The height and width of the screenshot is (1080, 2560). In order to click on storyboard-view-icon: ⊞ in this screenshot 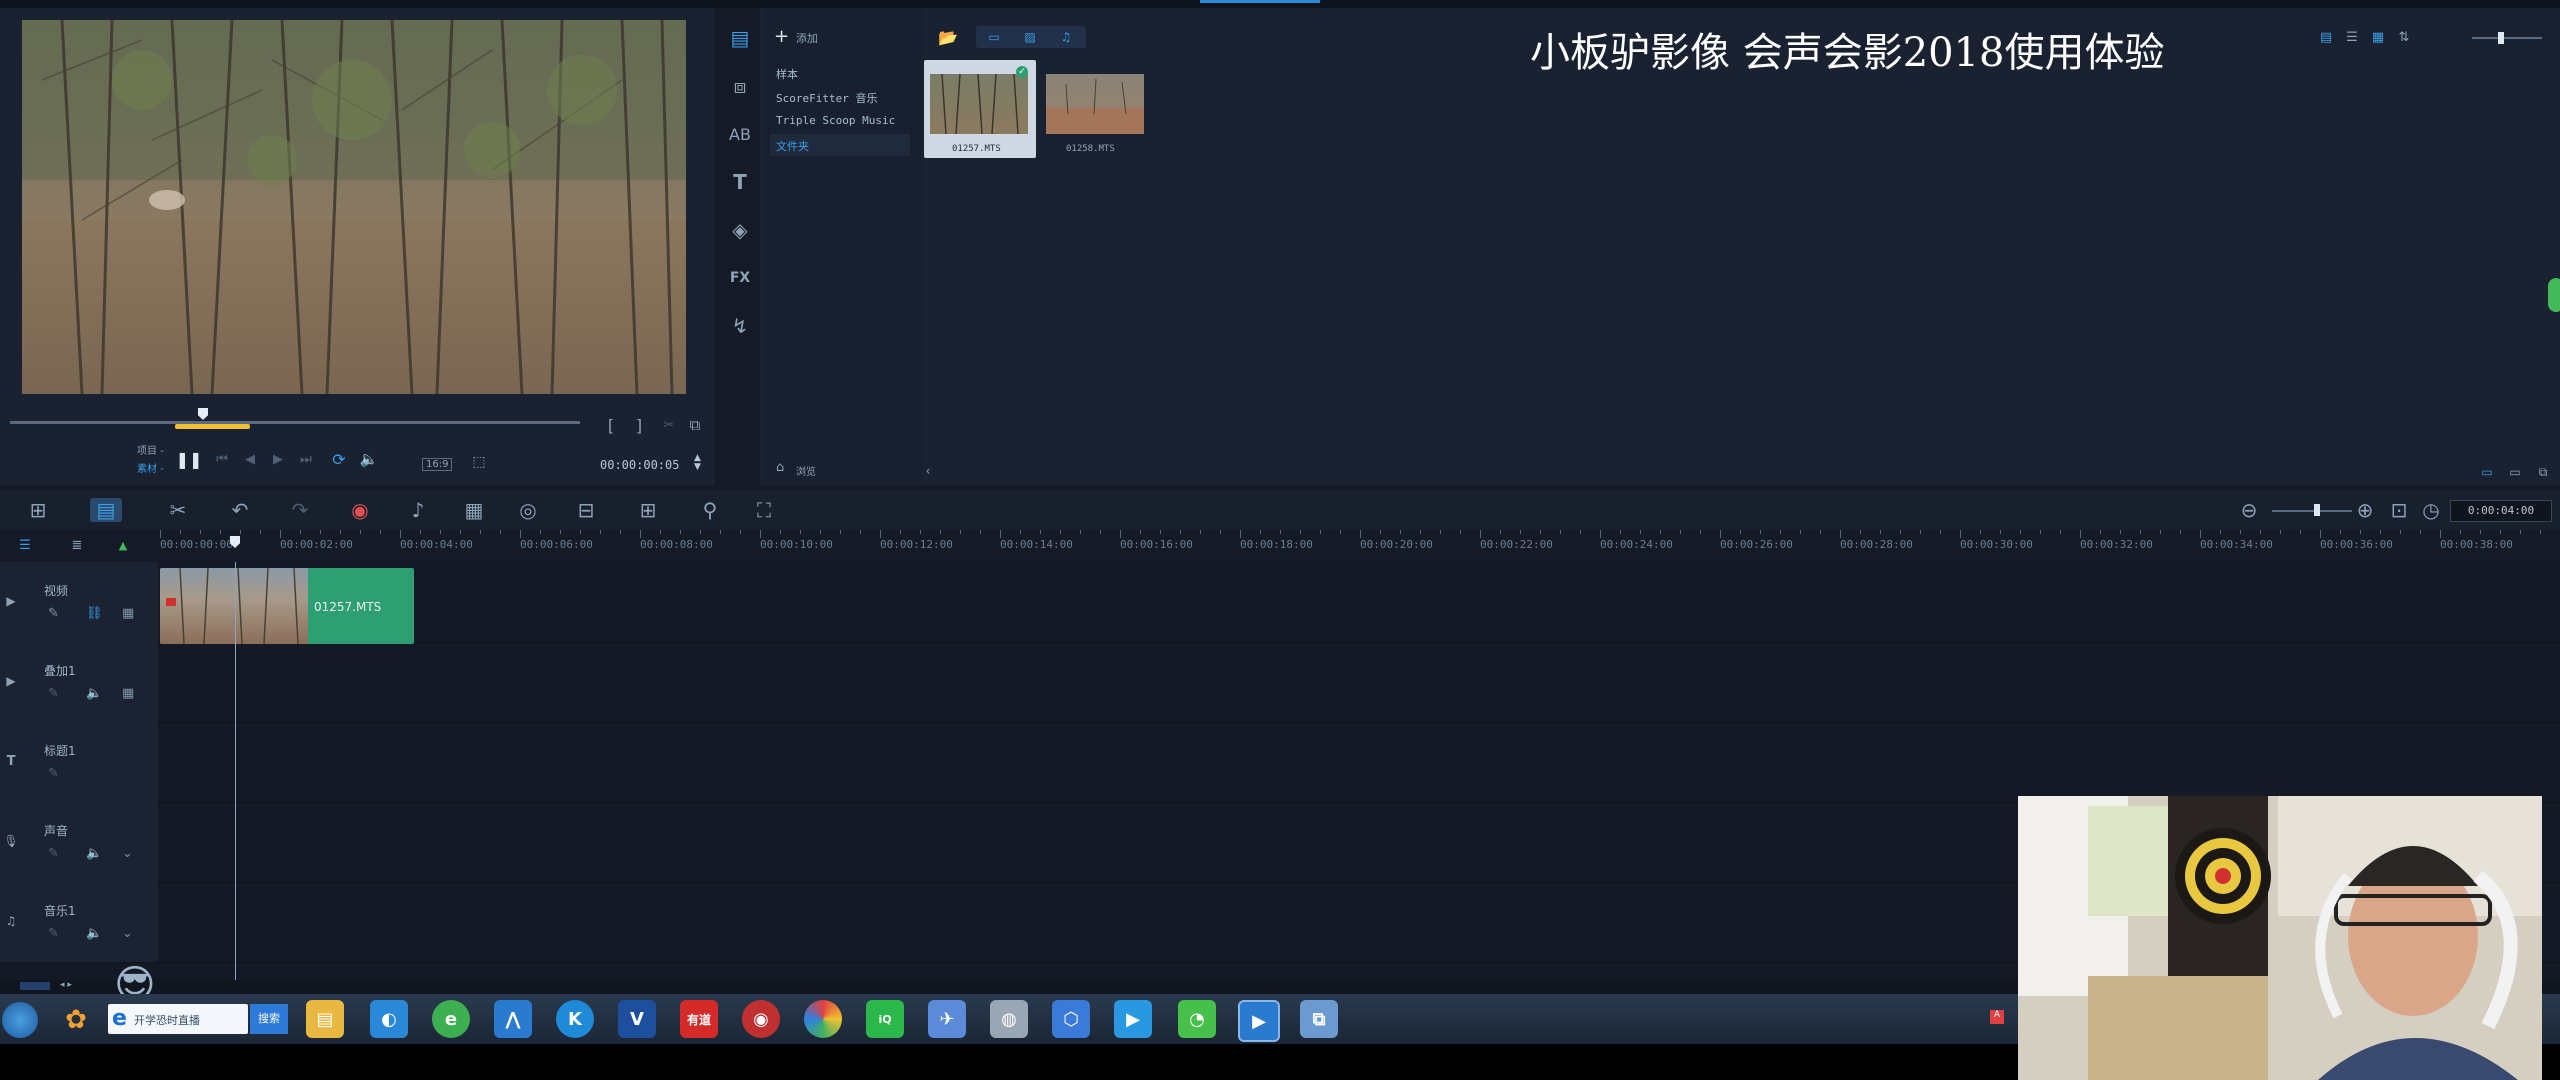, I will do `click(38, 510)`.